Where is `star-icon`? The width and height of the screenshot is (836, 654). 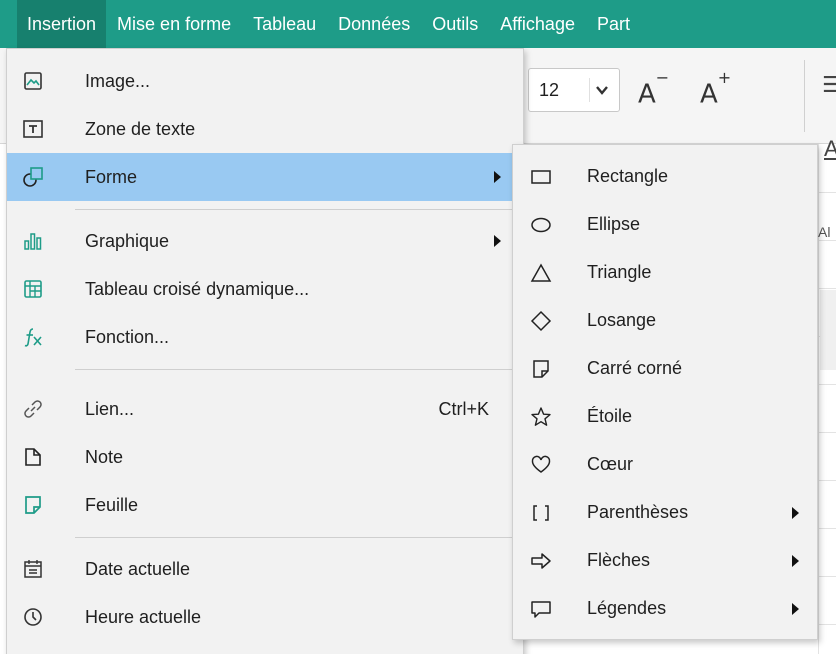 star-icon is located at coordinates (541, 417).